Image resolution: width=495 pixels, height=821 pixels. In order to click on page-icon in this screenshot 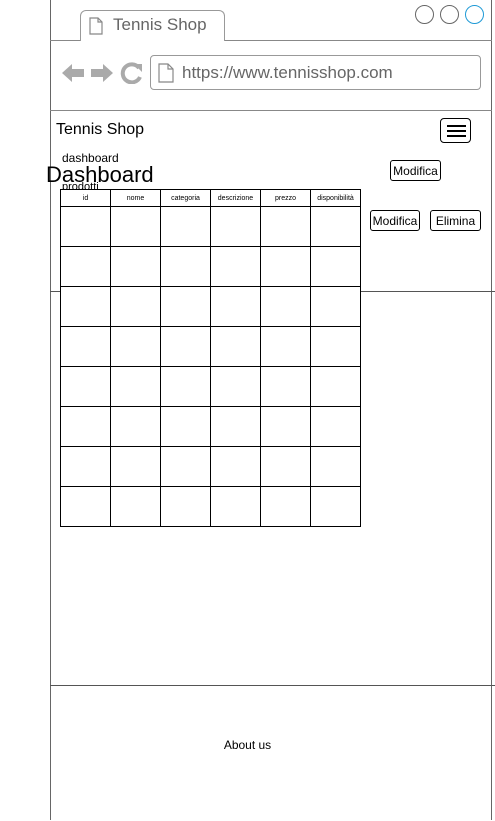, I will do `click(166, 75)`.